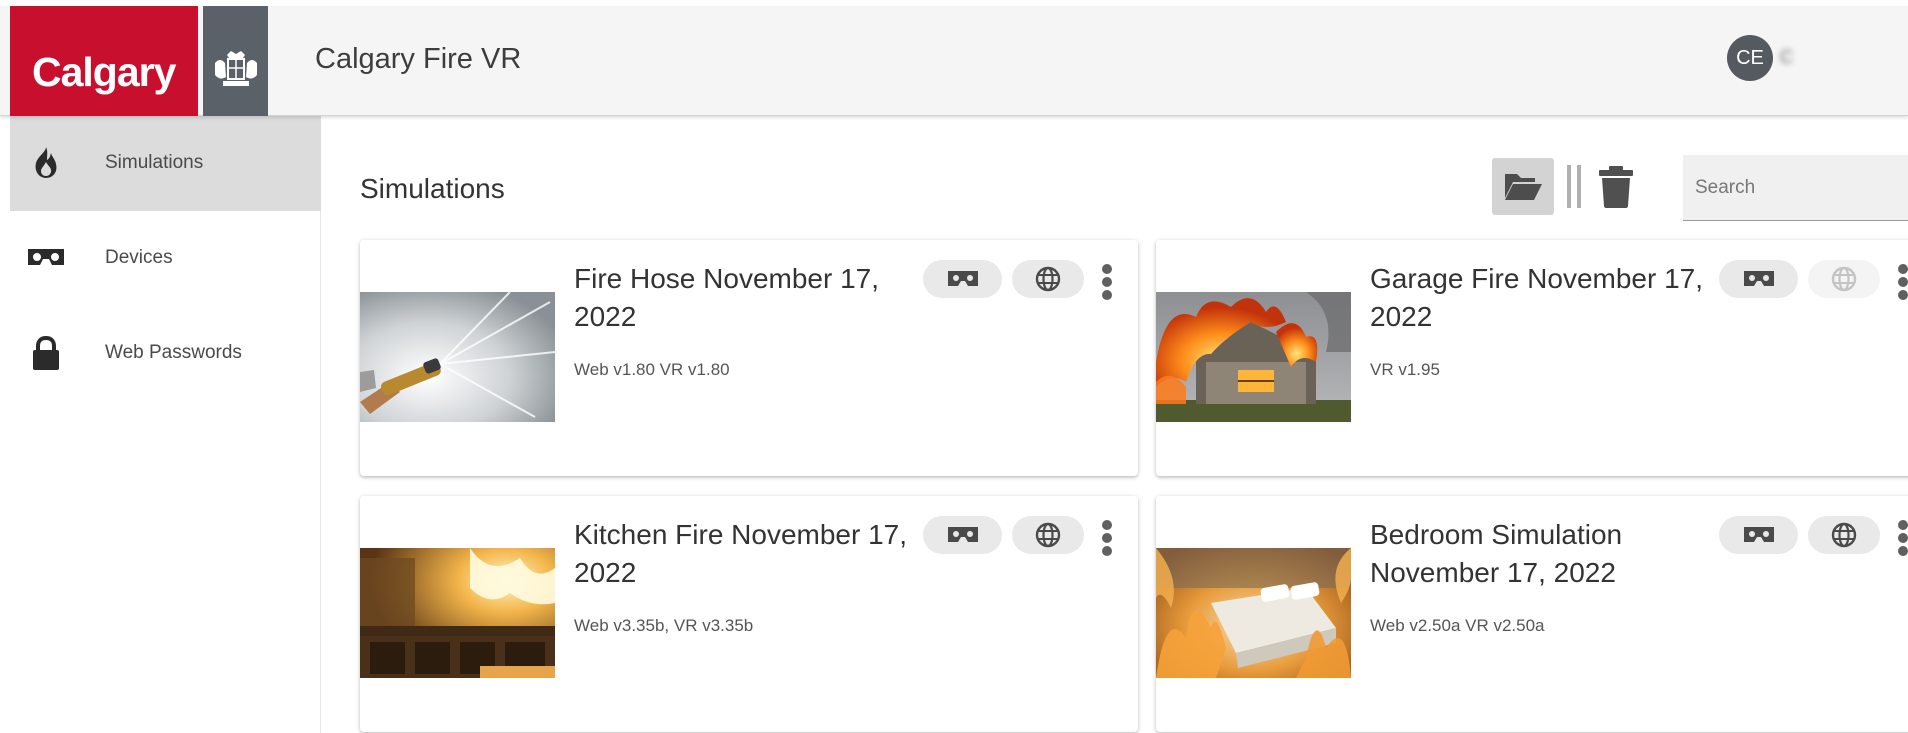 This screenshot has height=733, width=1908. What do you see at coordinates (1405, 369) in the screenshot?
I see `card-version: VR v1.95` at bounding box center [1405, 369].